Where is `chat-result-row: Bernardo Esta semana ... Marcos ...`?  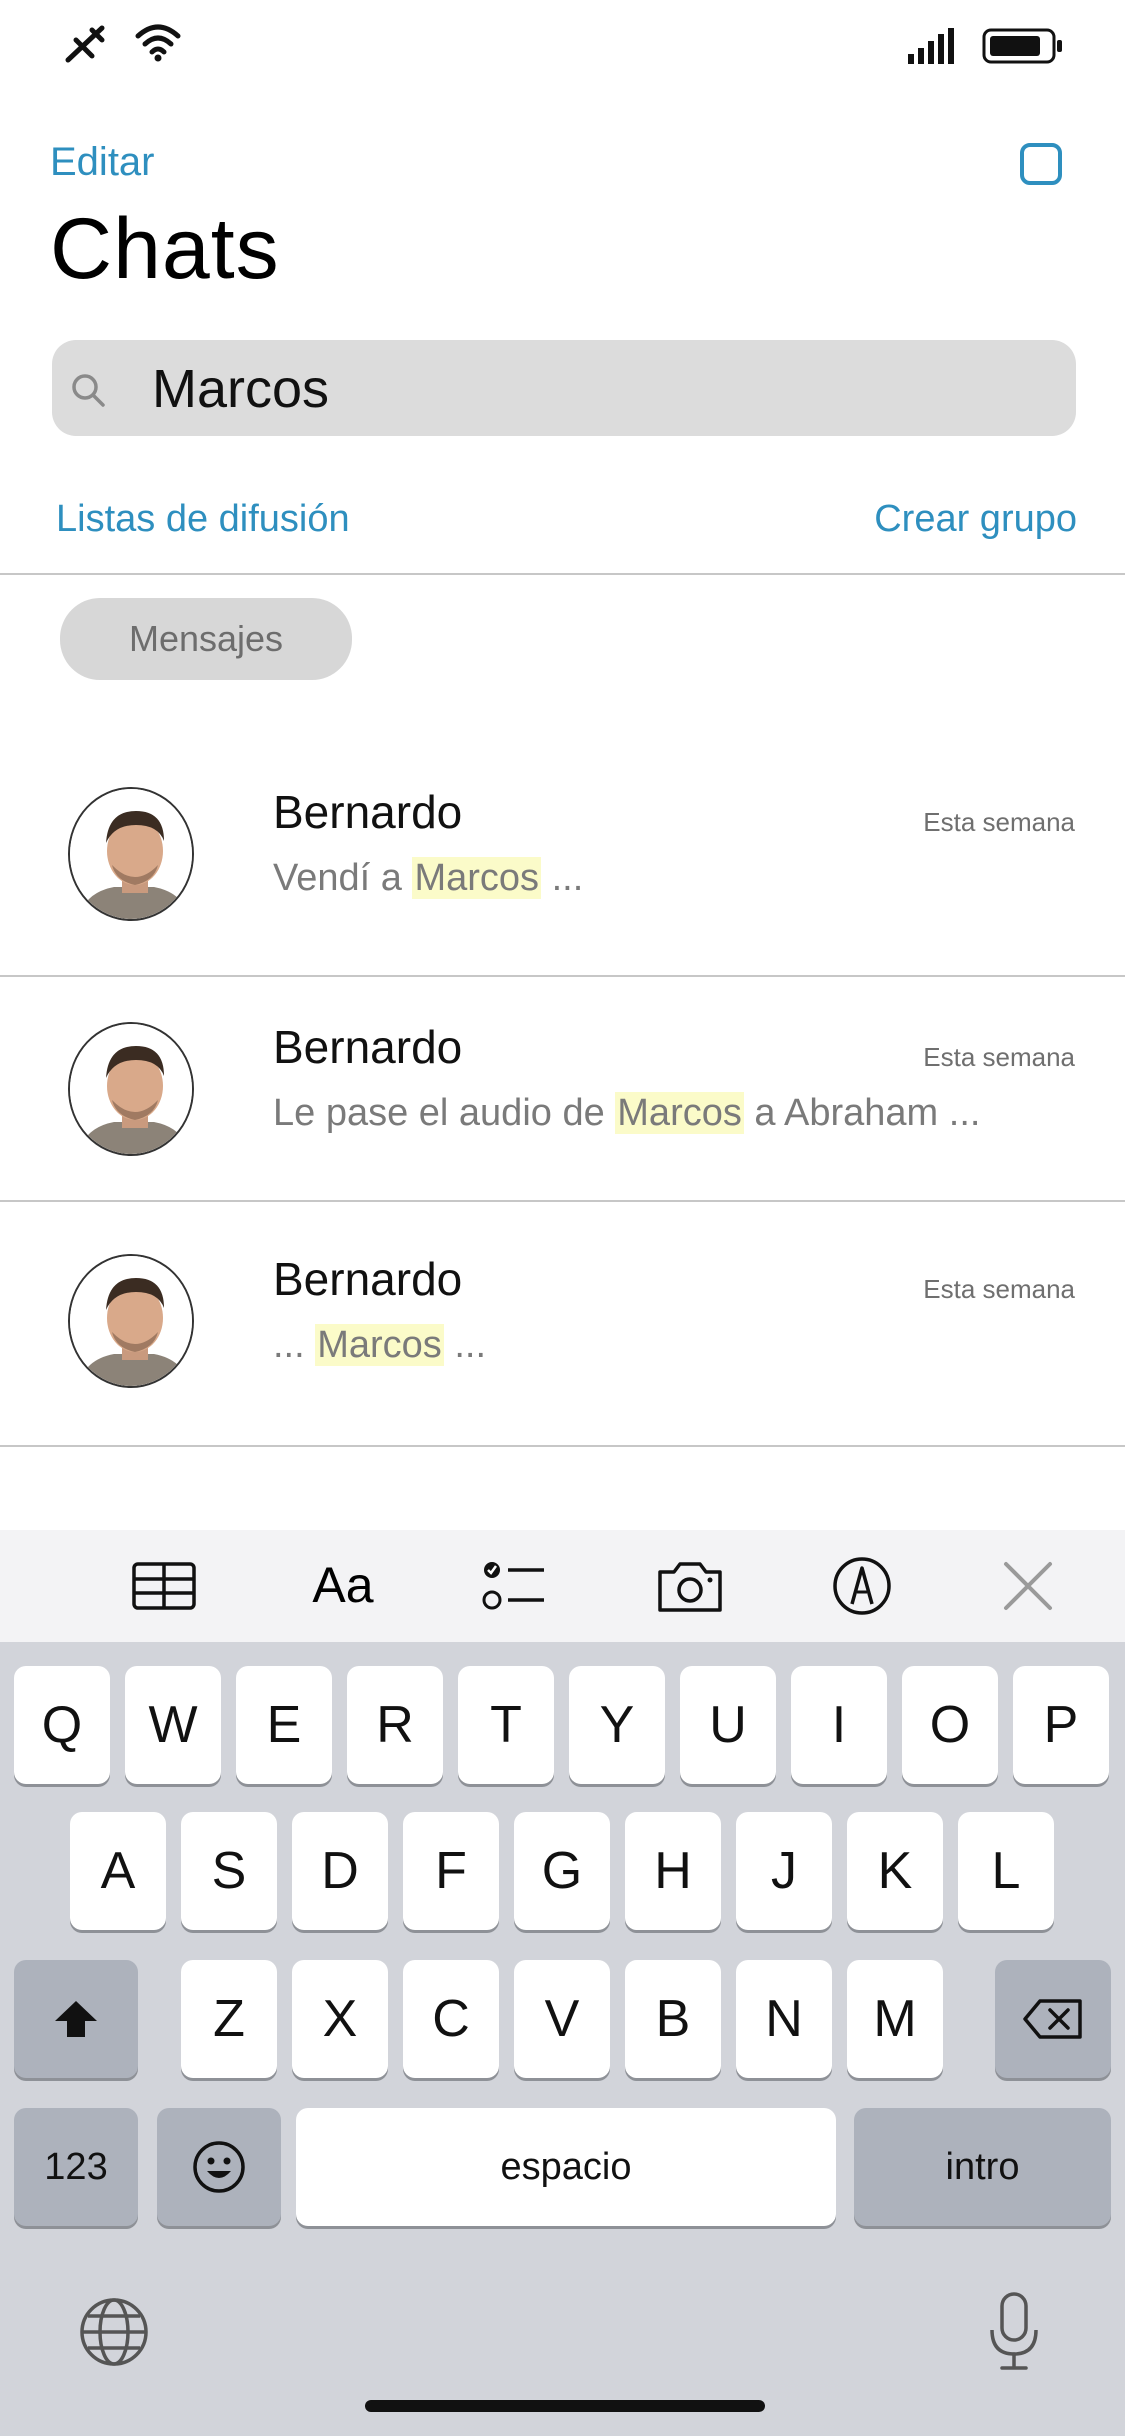 chat-result-row: Bernardo Esta semana ... Marcos ... is located at coordinates (562, 1327).